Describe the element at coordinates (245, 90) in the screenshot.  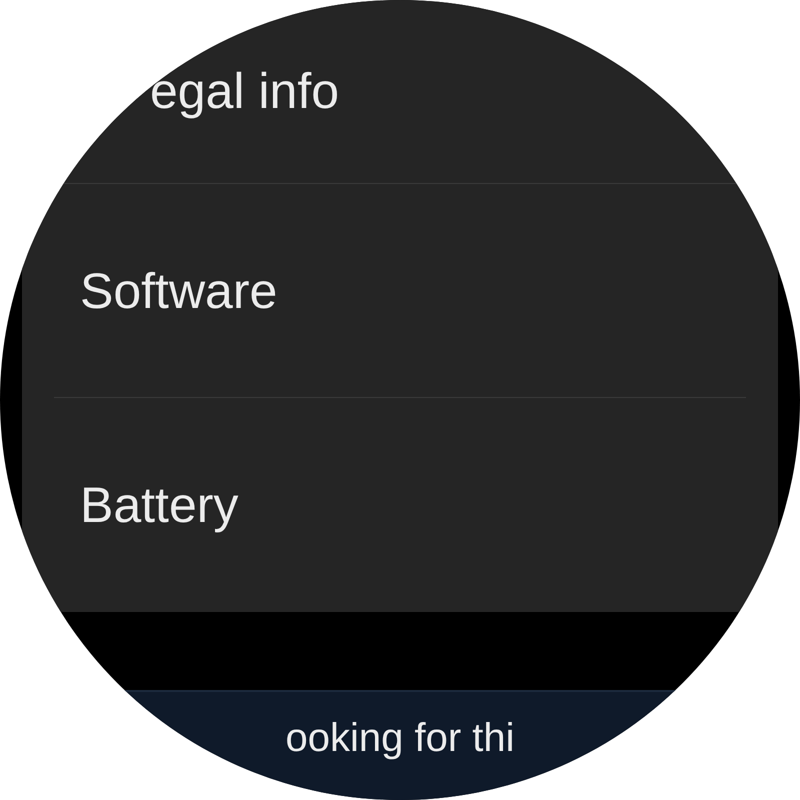
I see `menu-item: egal info` at that location.